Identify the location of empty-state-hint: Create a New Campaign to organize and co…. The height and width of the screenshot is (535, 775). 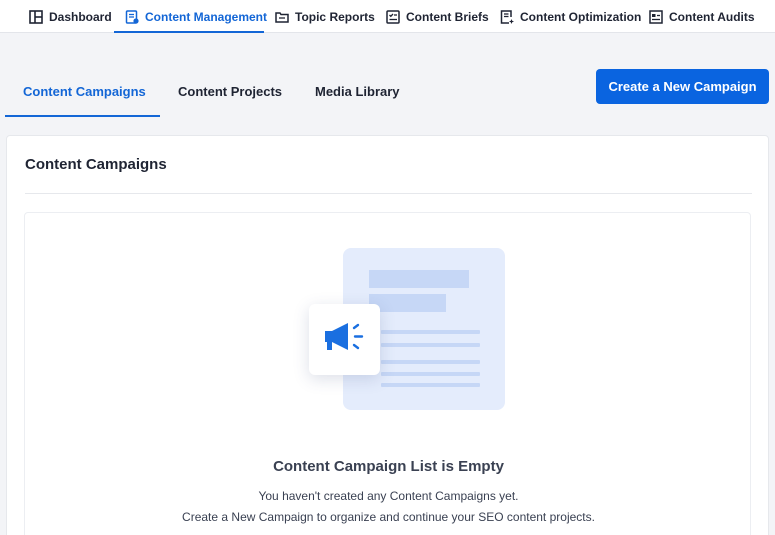
(388, 517).